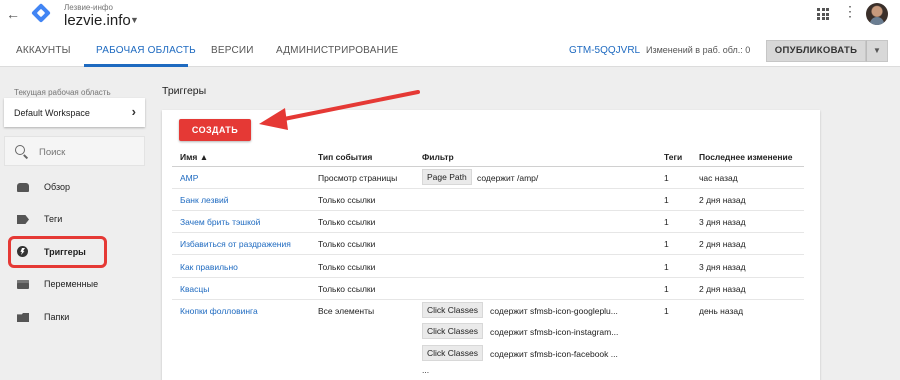  What do you see at coordinates (194, 157) in the screenshot?
I see `column-header-name: Имя ▲` at bounding box center [194, 157].